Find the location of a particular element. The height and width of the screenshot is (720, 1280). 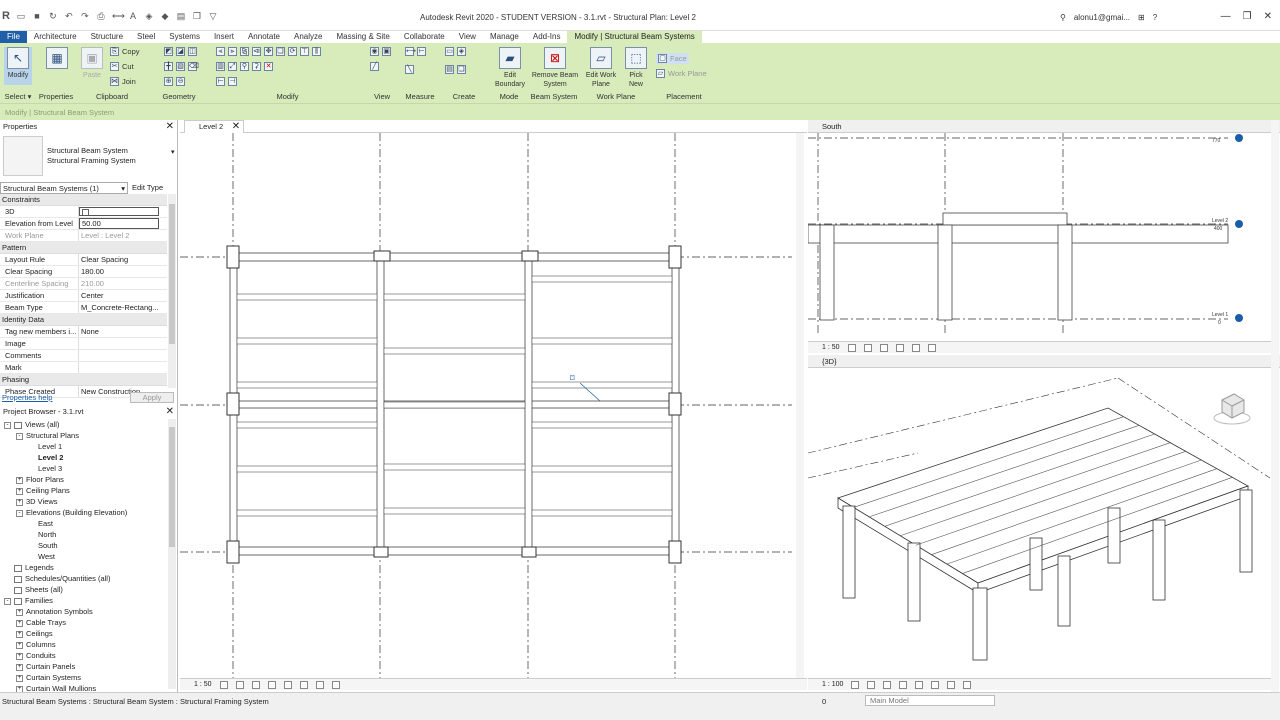

tab-steel: Steel is located at coordinates (146, 37).